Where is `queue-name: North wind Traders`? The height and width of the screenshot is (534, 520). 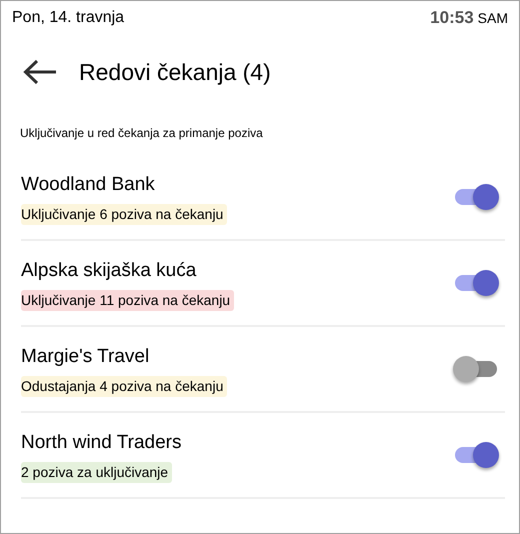 queue-name: North wind Traders is located at coordinates (101, 443).